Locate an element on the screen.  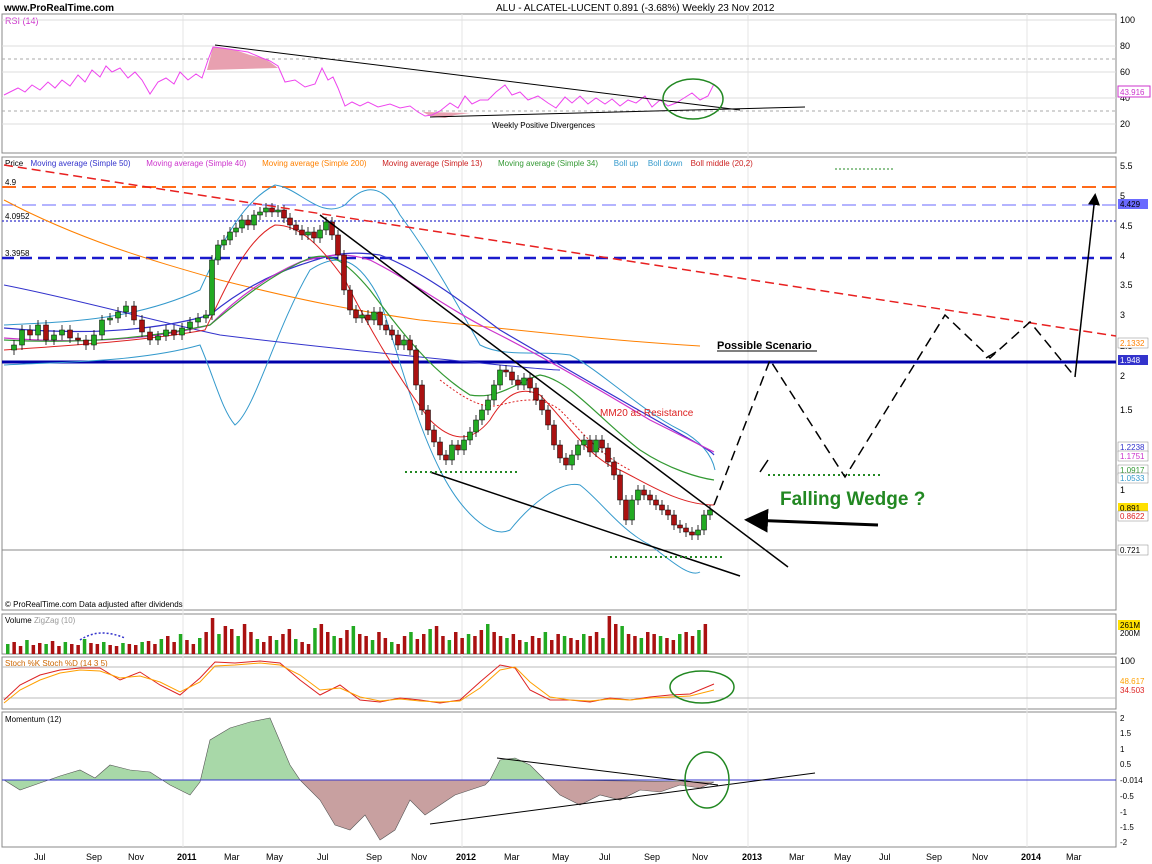
x-axis-label: Nov is located at coordinates (136, 857).